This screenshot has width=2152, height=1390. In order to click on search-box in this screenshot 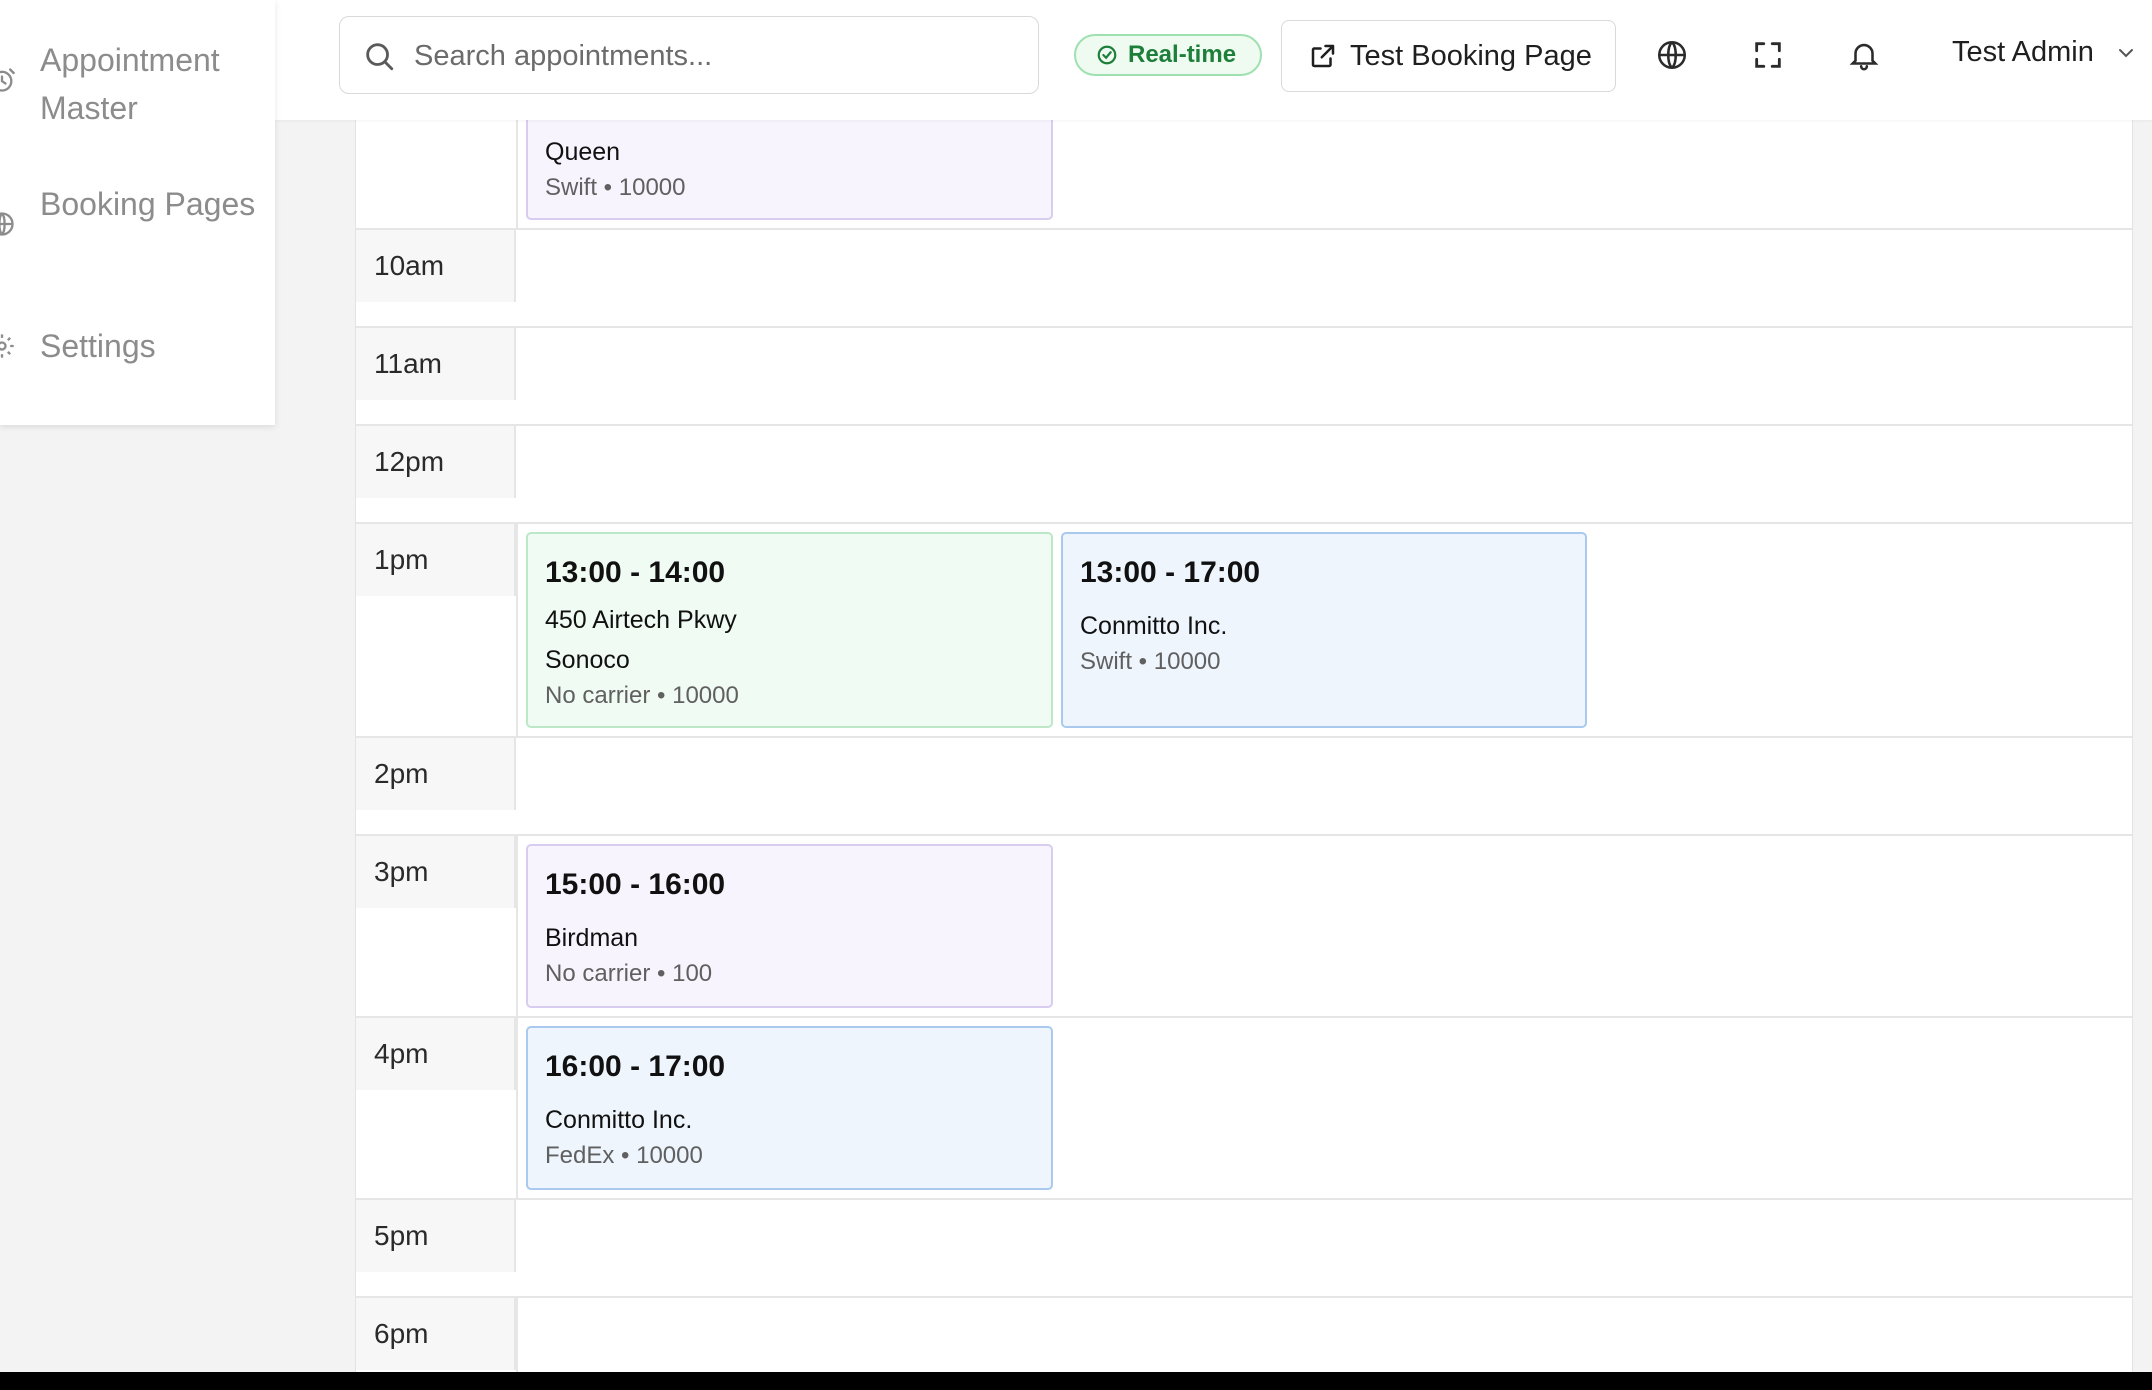, I will do `click(689, 55)`.